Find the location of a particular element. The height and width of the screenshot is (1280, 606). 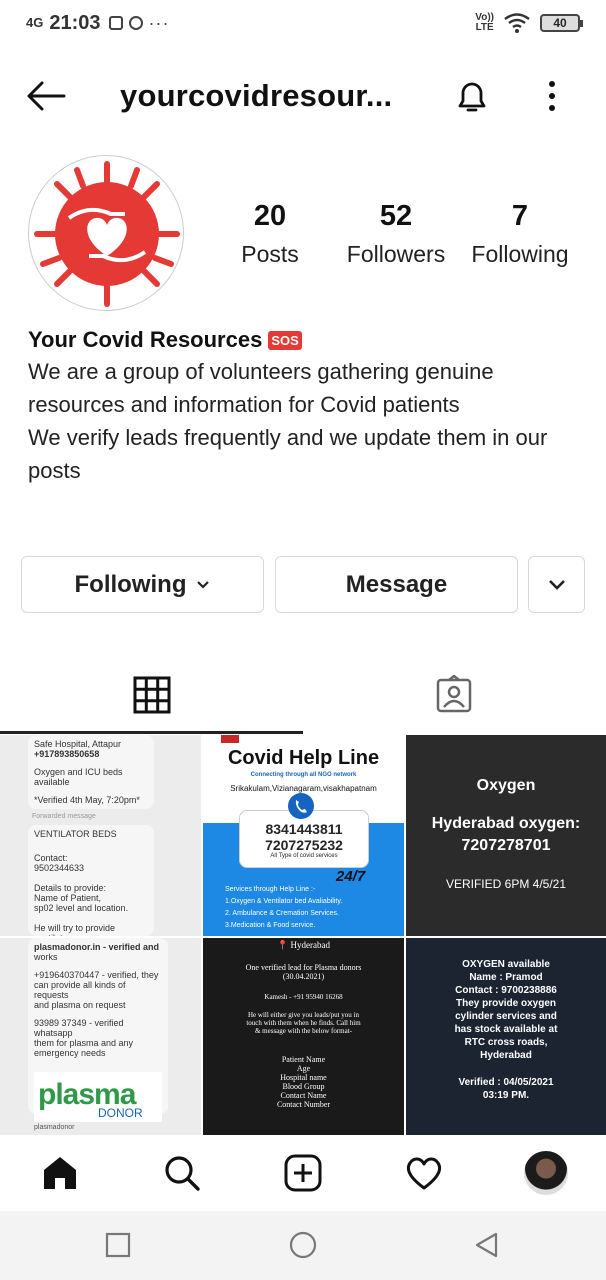

followers-count: 52 Followers is located at coordinates (396, 234).